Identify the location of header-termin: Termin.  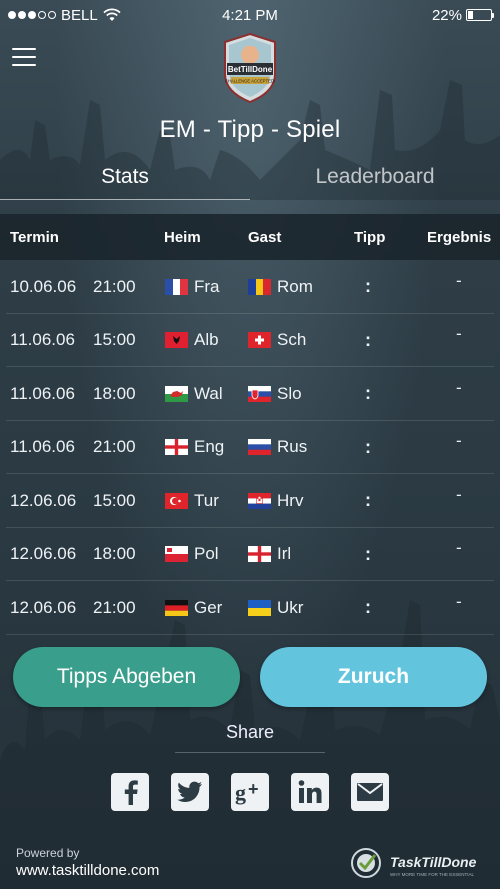
(34, 237).